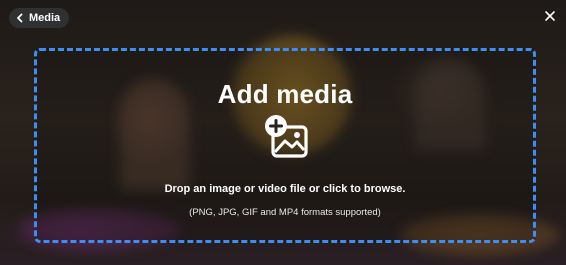 This screenshot has width=566, height=265. I want to click on back-button-label: Media, so click(45, 18).